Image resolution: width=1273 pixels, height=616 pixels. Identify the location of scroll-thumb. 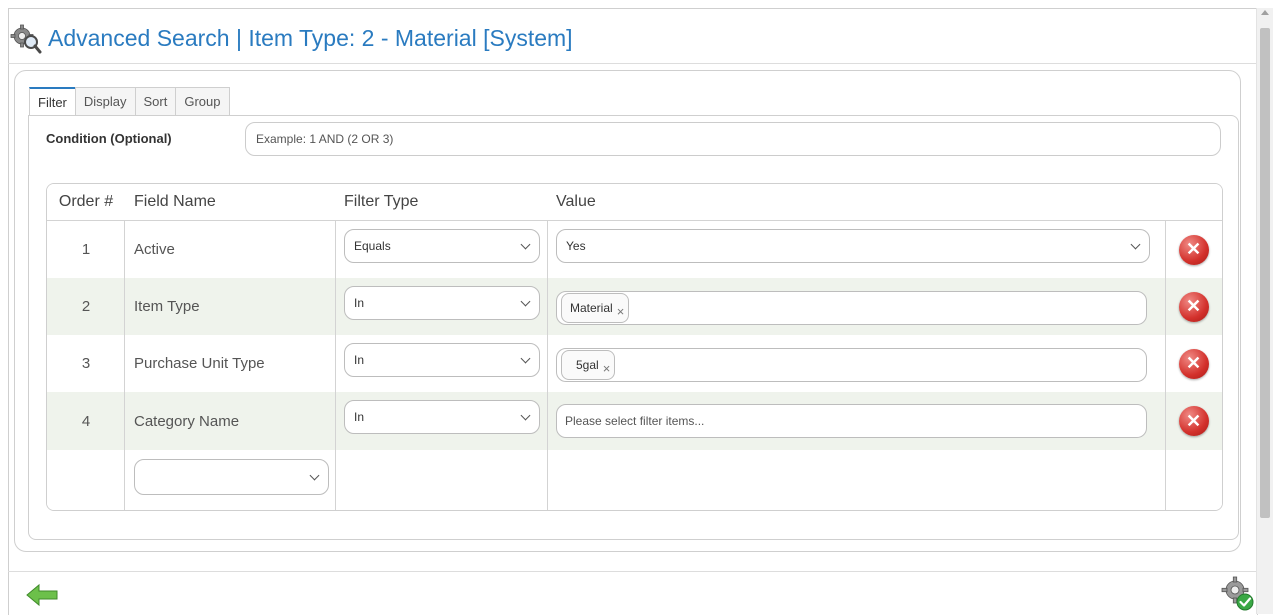
(1265, 273).